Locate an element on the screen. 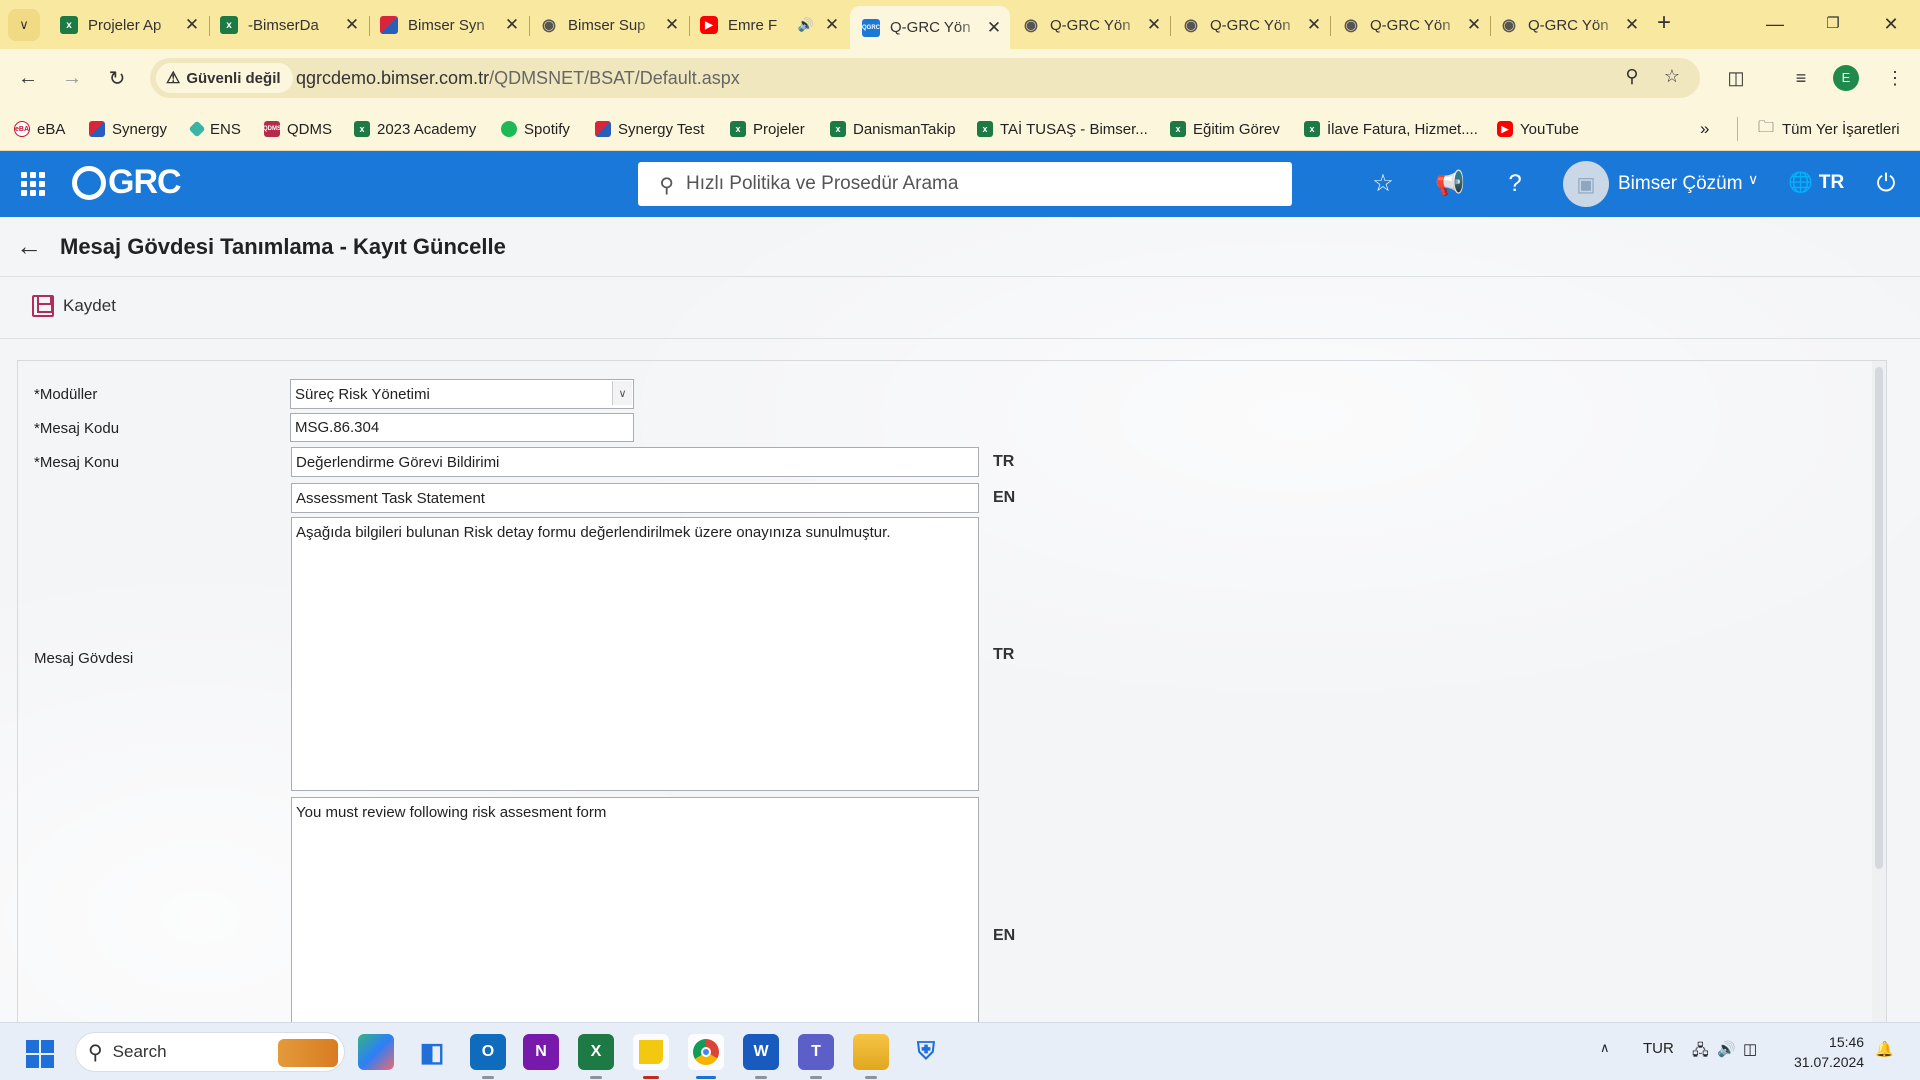  profile-avatar: E is located at coordinates (1846, 78).